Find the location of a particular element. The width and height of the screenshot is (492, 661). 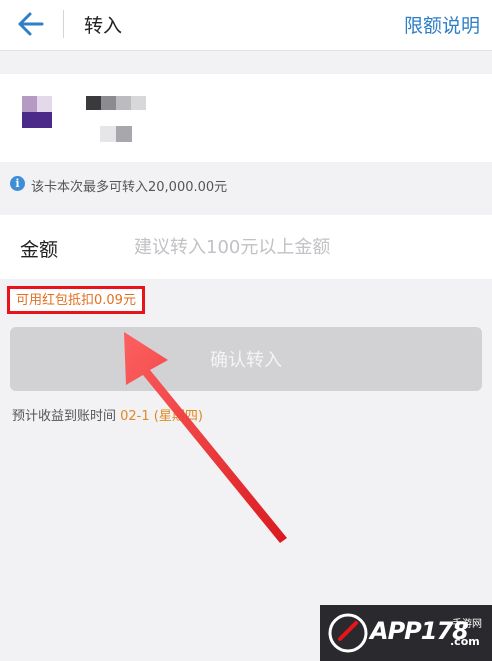

amount-row: 金额 is located at coordinates (246, 247).